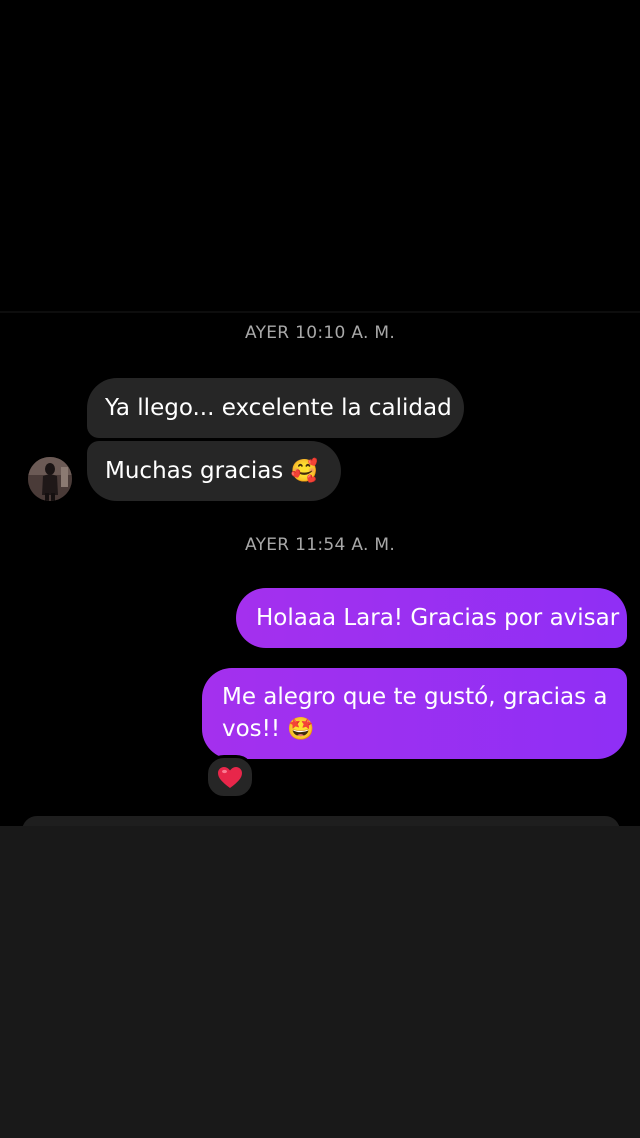  Describe the element at coordinates (438, 618) in the screenshot. I see `message-text: Holaaa Lara! Gracias por avisar` at that location.